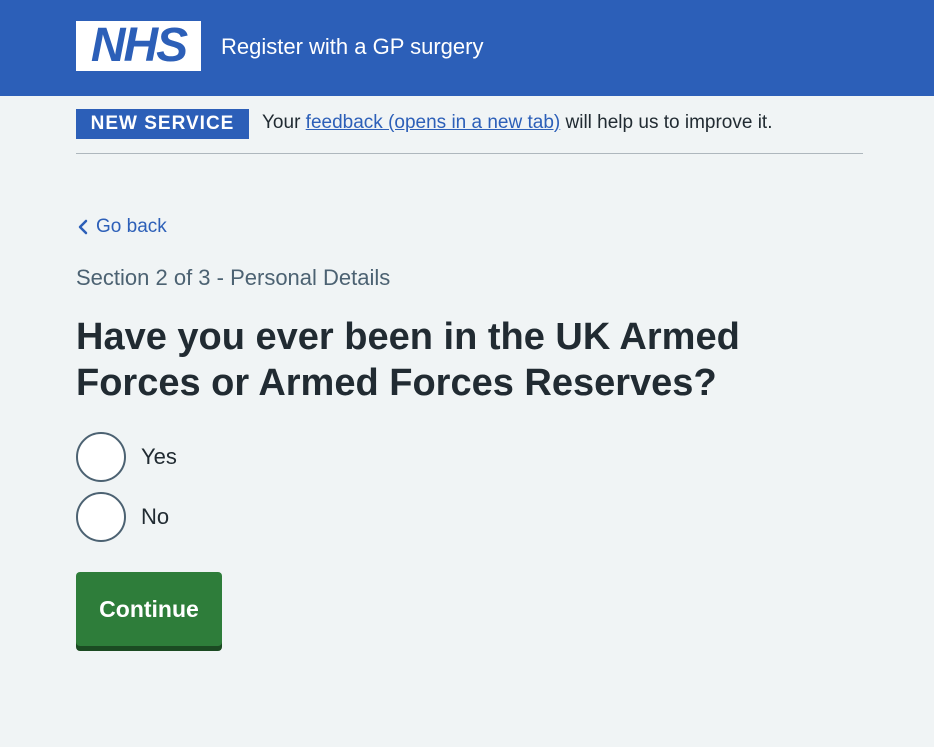 Image resolution: width=934 pixels, height=747 pixels. Describe the element at coordinates (155, 516) in the screenshot. I see `radio-label-no: No` at that location.